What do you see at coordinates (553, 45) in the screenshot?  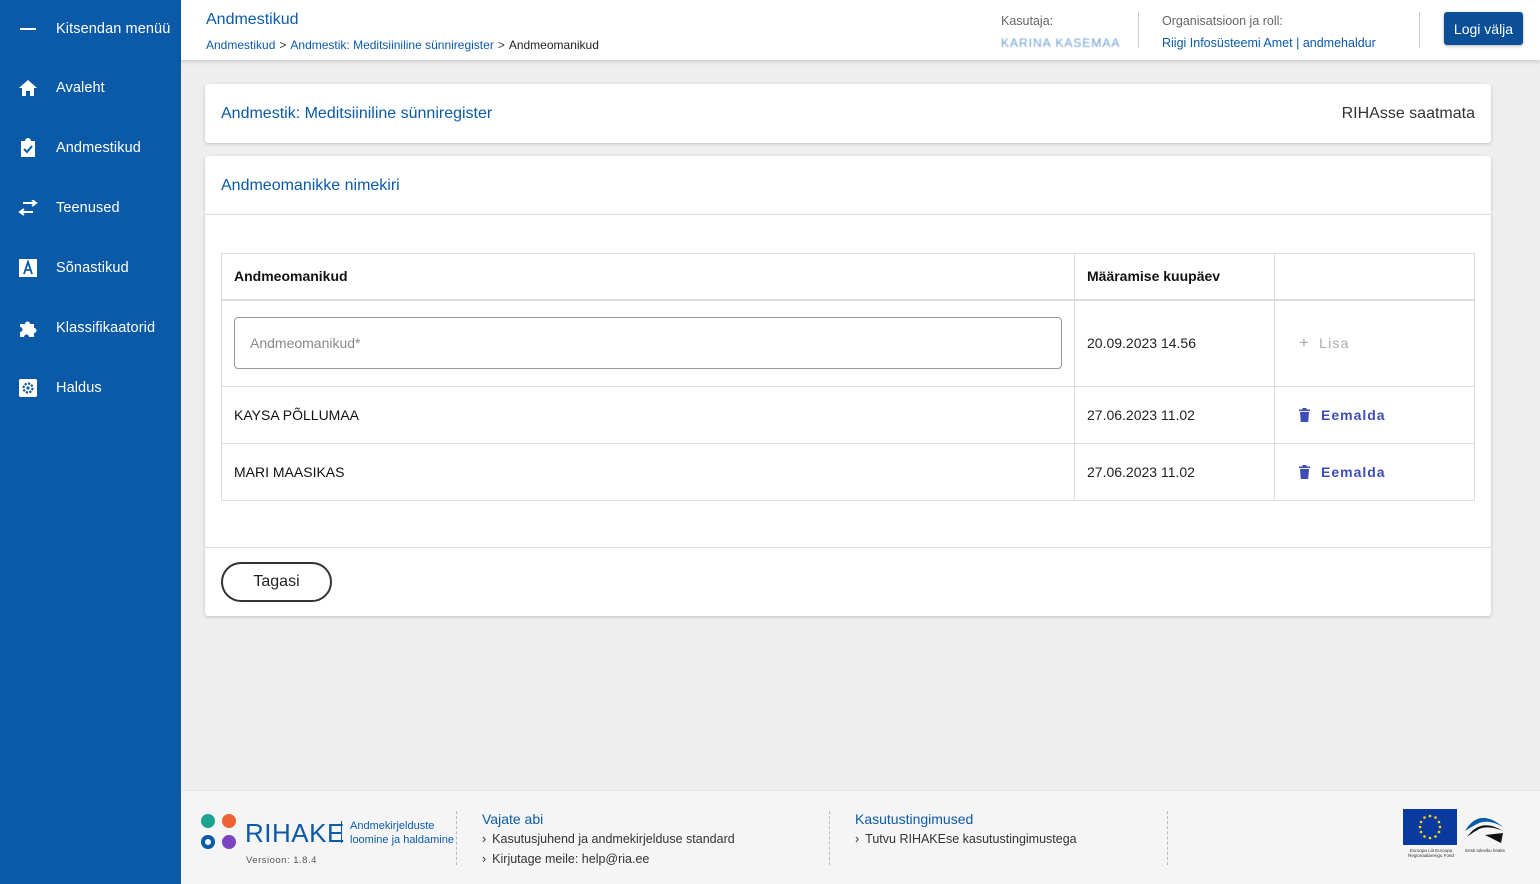 I see `breadcrumb-current: Andmeomanikud` at bounding box center [553, 45].